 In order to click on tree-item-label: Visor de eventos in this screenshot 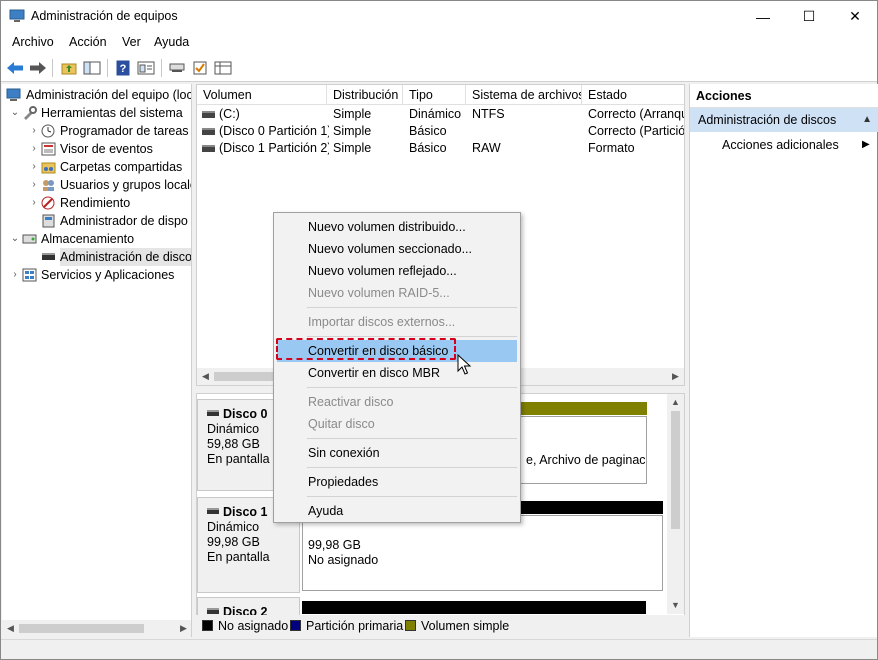, I will do `click(106, 149)`.